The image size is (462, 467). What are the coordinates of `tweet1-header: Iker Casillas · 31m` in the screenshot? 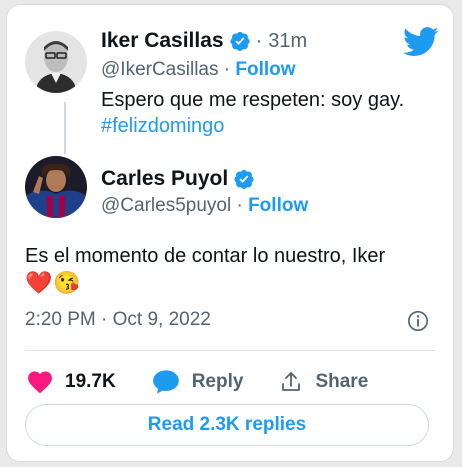 It's located at (204, 41).